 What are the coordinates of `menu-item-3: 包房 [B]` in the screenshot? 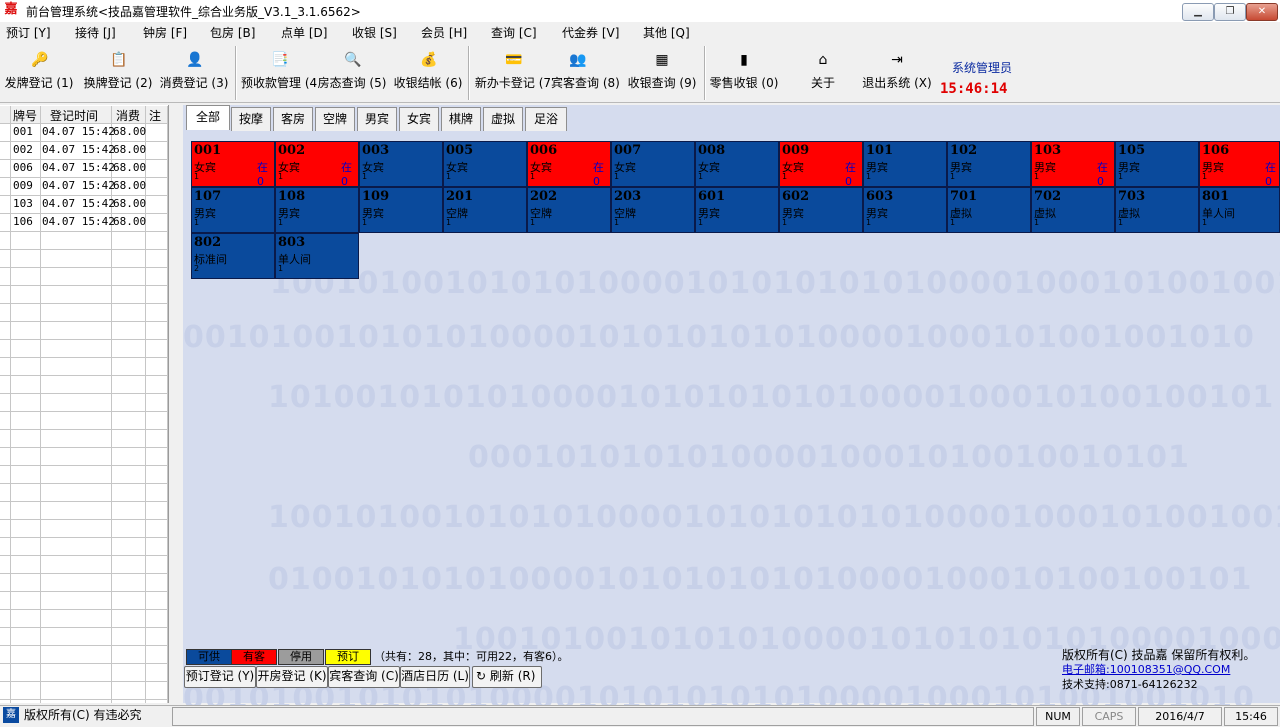 It's located at (232, 32).